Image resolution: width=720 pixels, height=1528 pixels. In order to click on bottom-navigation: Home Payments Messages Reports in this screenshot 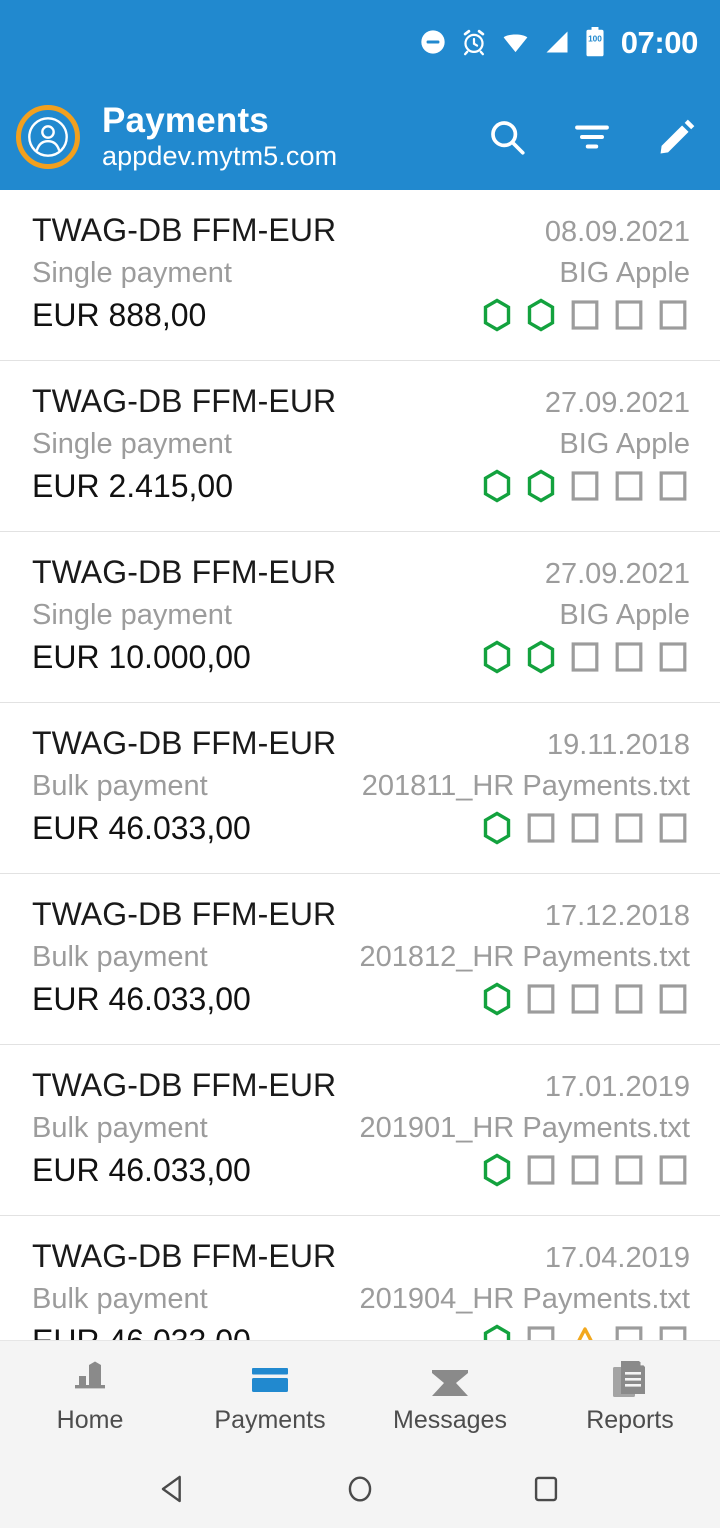, I will do `click(360, 1395)`.